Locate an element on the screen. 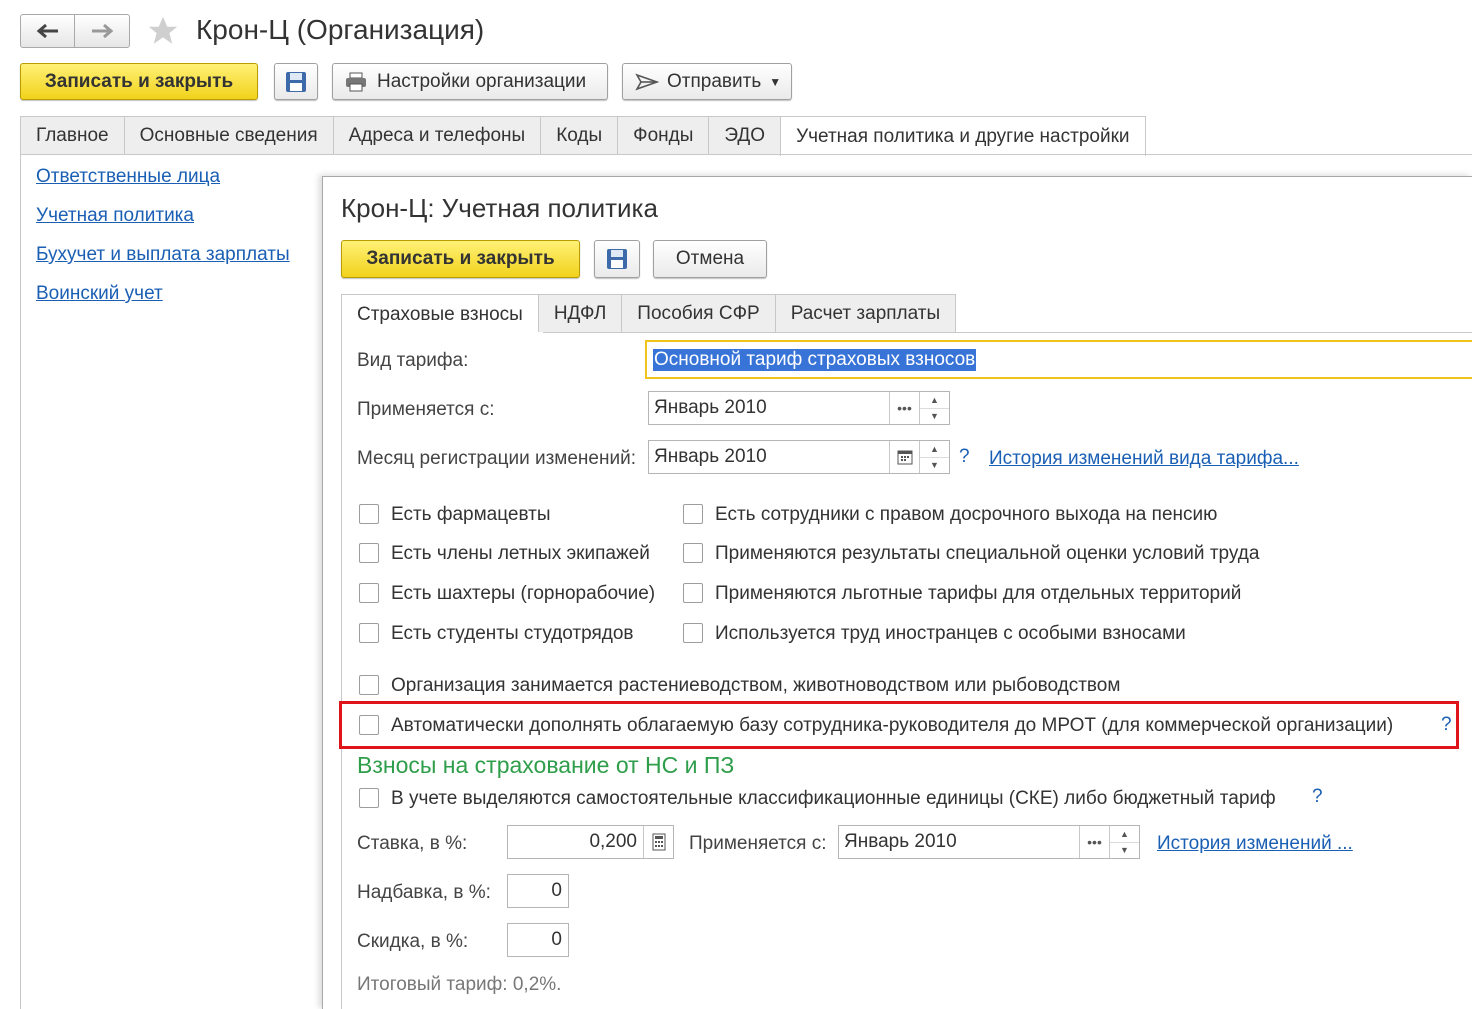  tab-insurance: Страховые взносы is located at coordinates (440, 314).